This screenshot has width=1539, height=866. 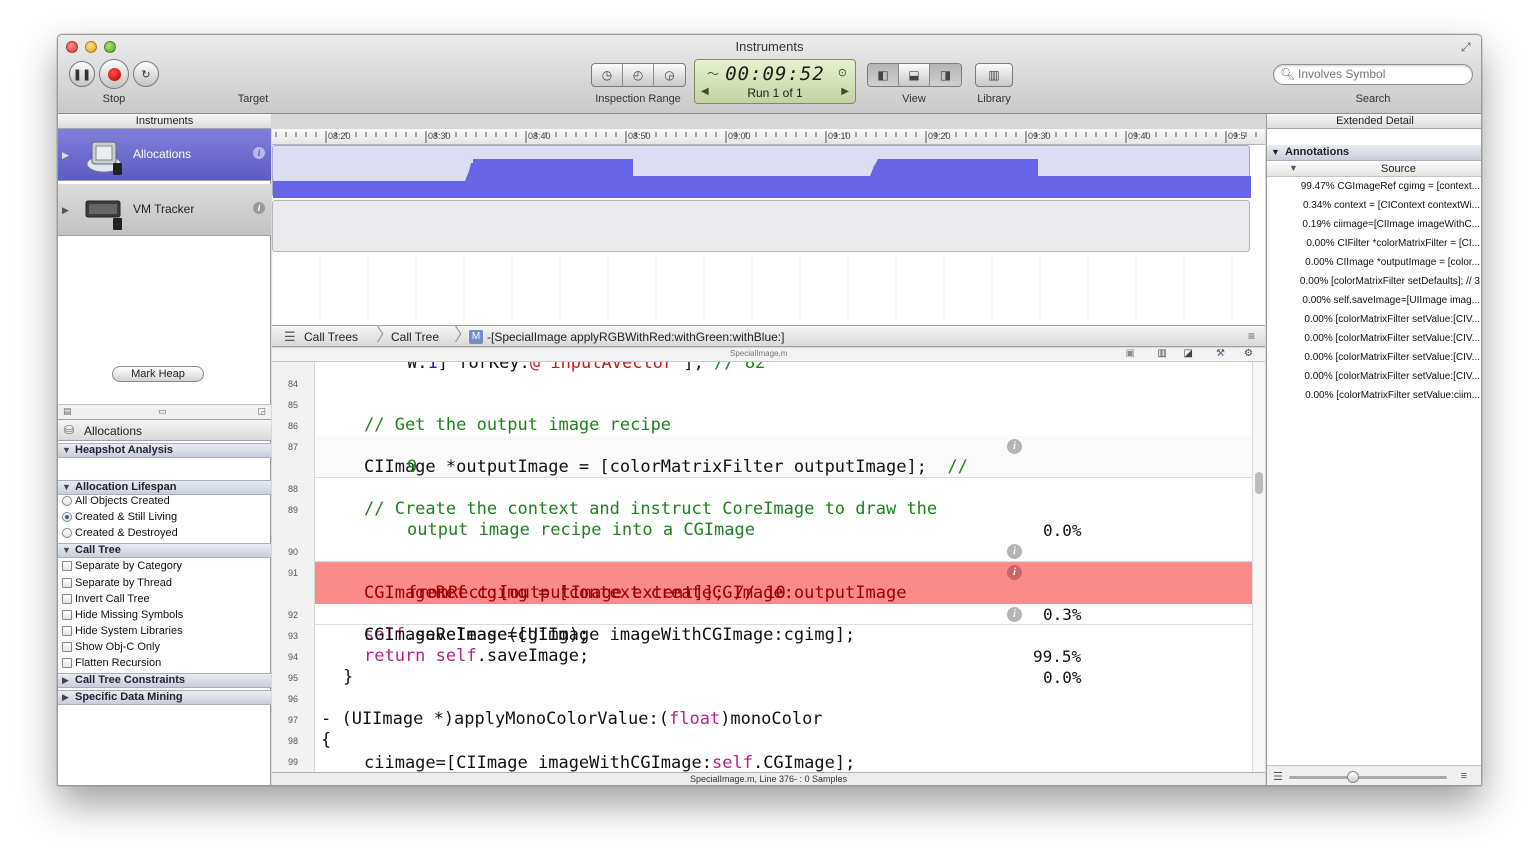 I want to click on list-icon: ☰, so click(x=290, y=337).